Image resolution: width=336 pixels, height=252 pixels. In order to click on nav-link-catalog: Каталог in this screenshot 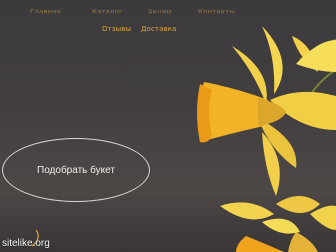, I will do `click(107, 10)`.